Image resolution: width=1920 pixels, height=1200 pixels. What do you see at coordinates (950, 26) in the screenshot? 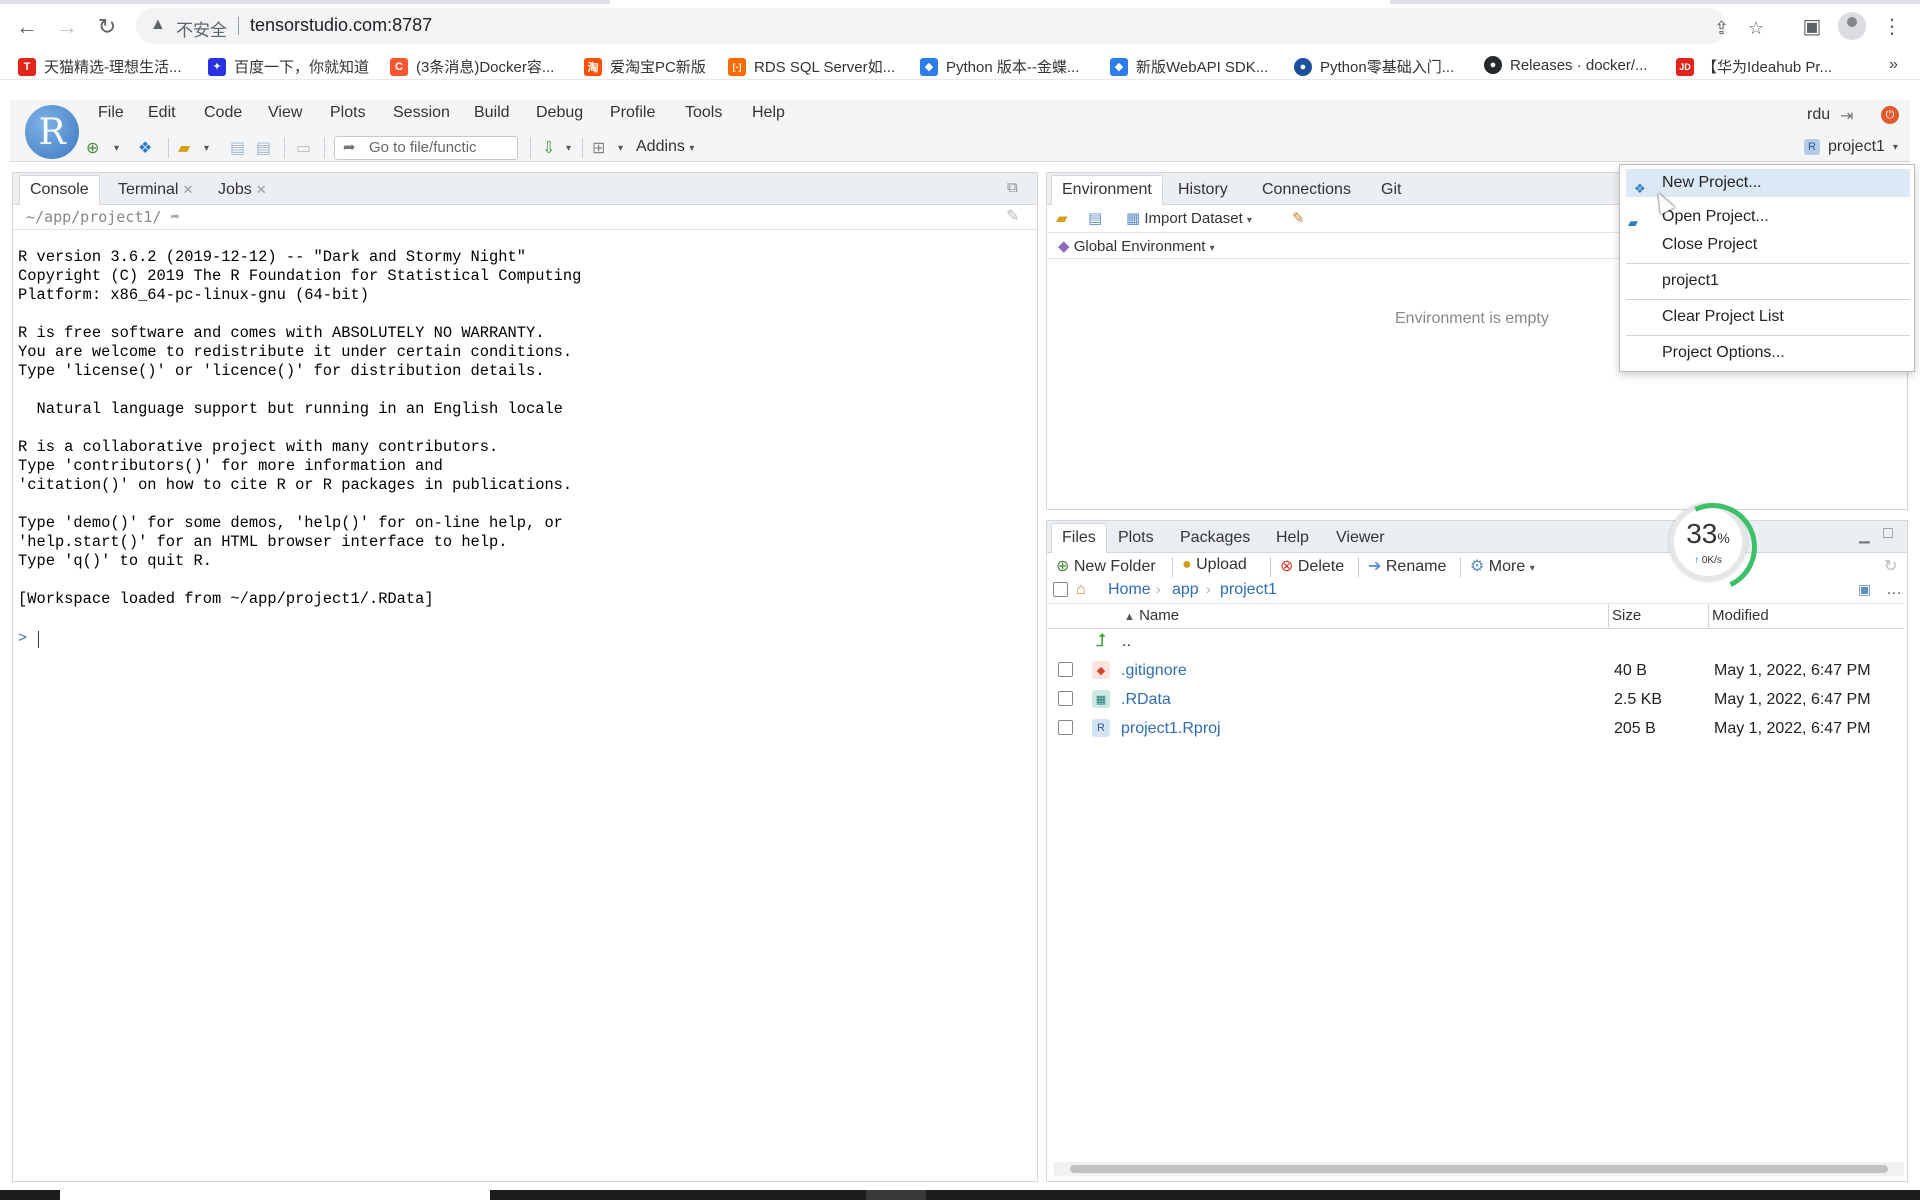
I see `address-bar: ▲ 不安全 tensorstudio.com:8787 ⇪ ☆` at bounding box center [950, 26].